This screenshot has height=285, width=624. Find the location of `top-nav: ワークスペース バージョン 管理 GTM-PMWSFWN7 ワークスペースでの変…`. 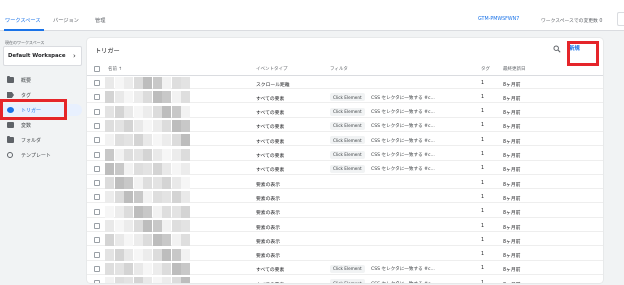

top-nav: ワークスペース バージョン 管理 GTM-PMWSFWN7 ワークスペースでの変… is located at coordinates (312, 15).